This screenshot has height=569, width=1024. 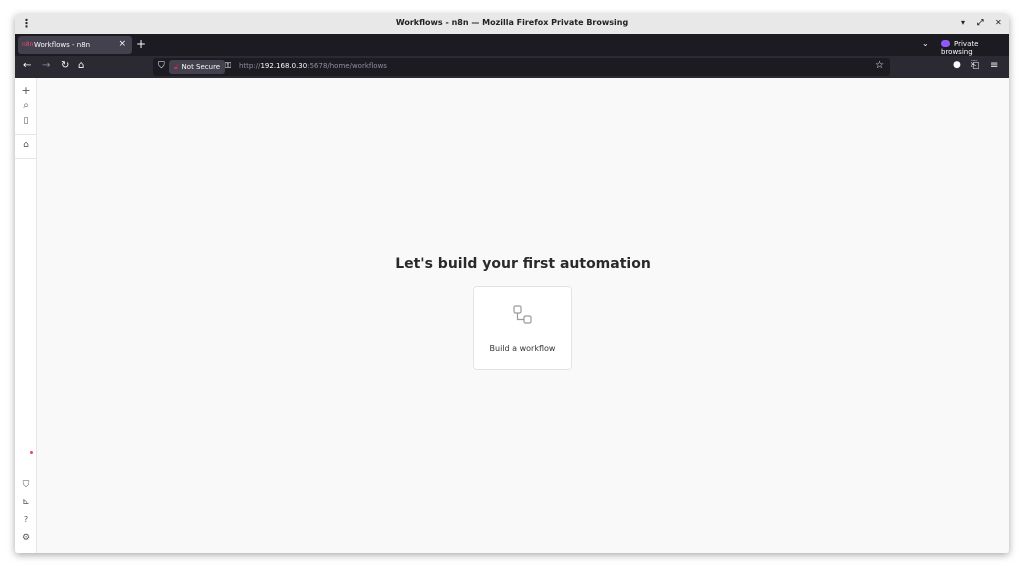 I want to click on reload-icon: ↻, so click(x=65, y=65).